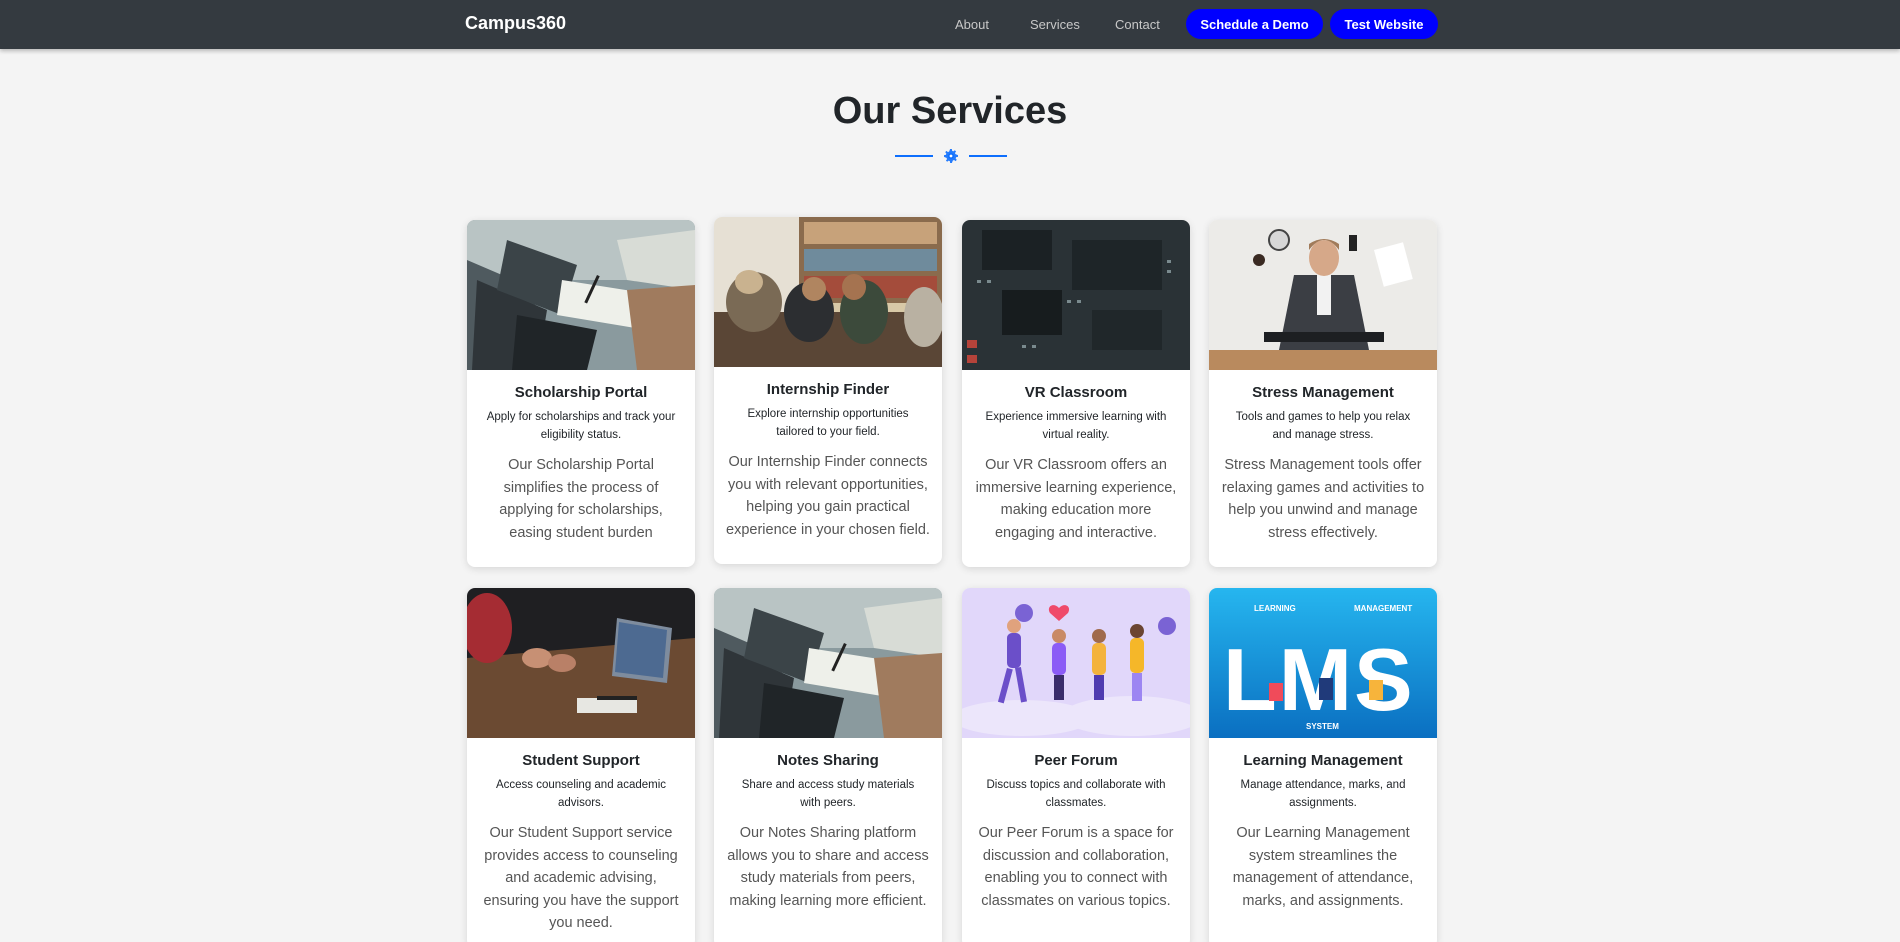 The height and width of the screenshot is (942, 1900). What do you see at coordinates (950, 111) in the screenshot?
I see `section-title: Our Services` at bounding box center [950, 111].